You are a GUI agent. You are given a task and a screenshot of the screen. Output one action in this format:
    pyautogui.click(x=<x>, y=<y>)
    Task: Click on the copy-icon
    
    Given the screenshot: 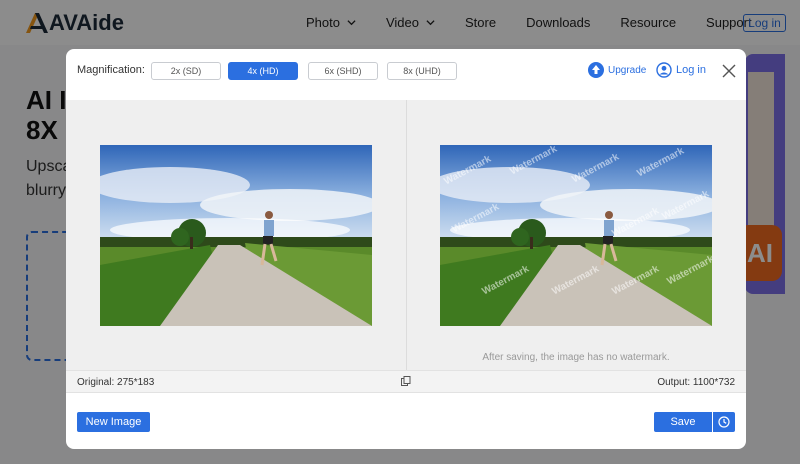 What is the action you would take?
    pyautogui.click(x=406, y=381)
    